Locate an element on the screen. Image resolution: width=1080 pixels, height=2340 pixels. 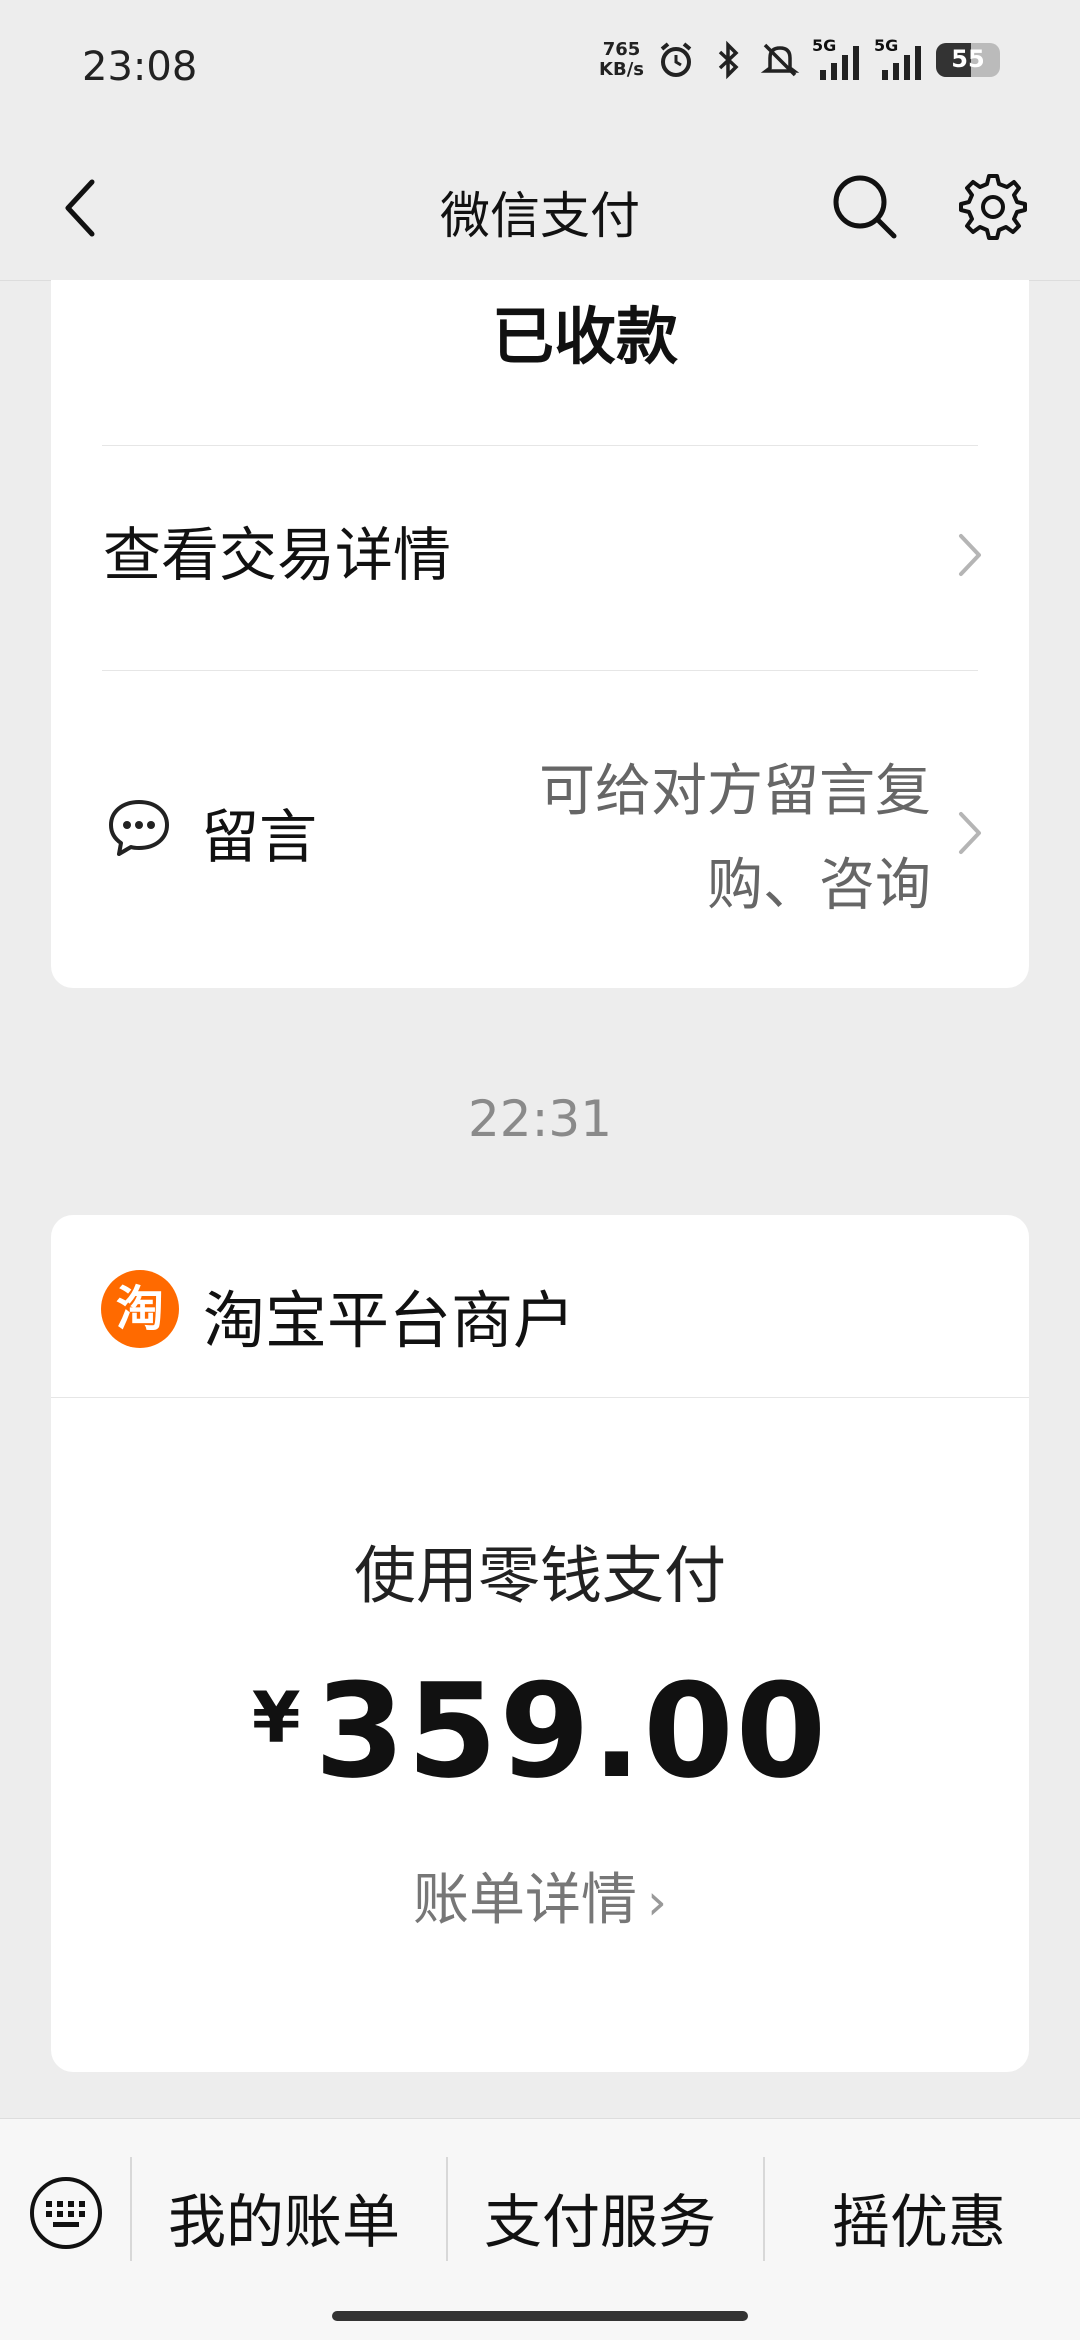
payment-method: 使用零钱支付 is located at coordinates (539, 1575).